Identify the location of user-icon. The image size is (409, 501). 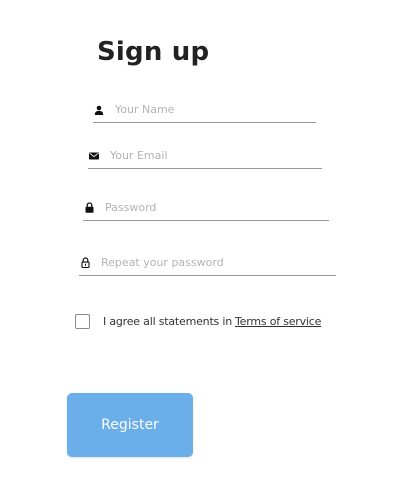
(99, 110).